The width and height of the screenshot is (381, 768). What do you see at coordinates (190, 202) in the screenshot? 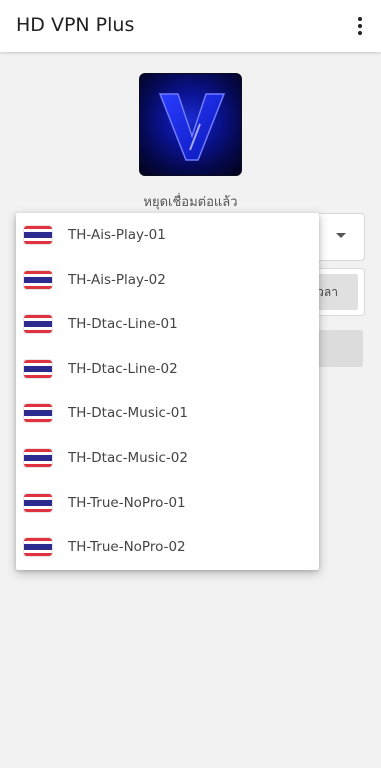
I see `connection-status: หยุดเชื่อมต่อแล้ว` at bounding box center [190, 202].